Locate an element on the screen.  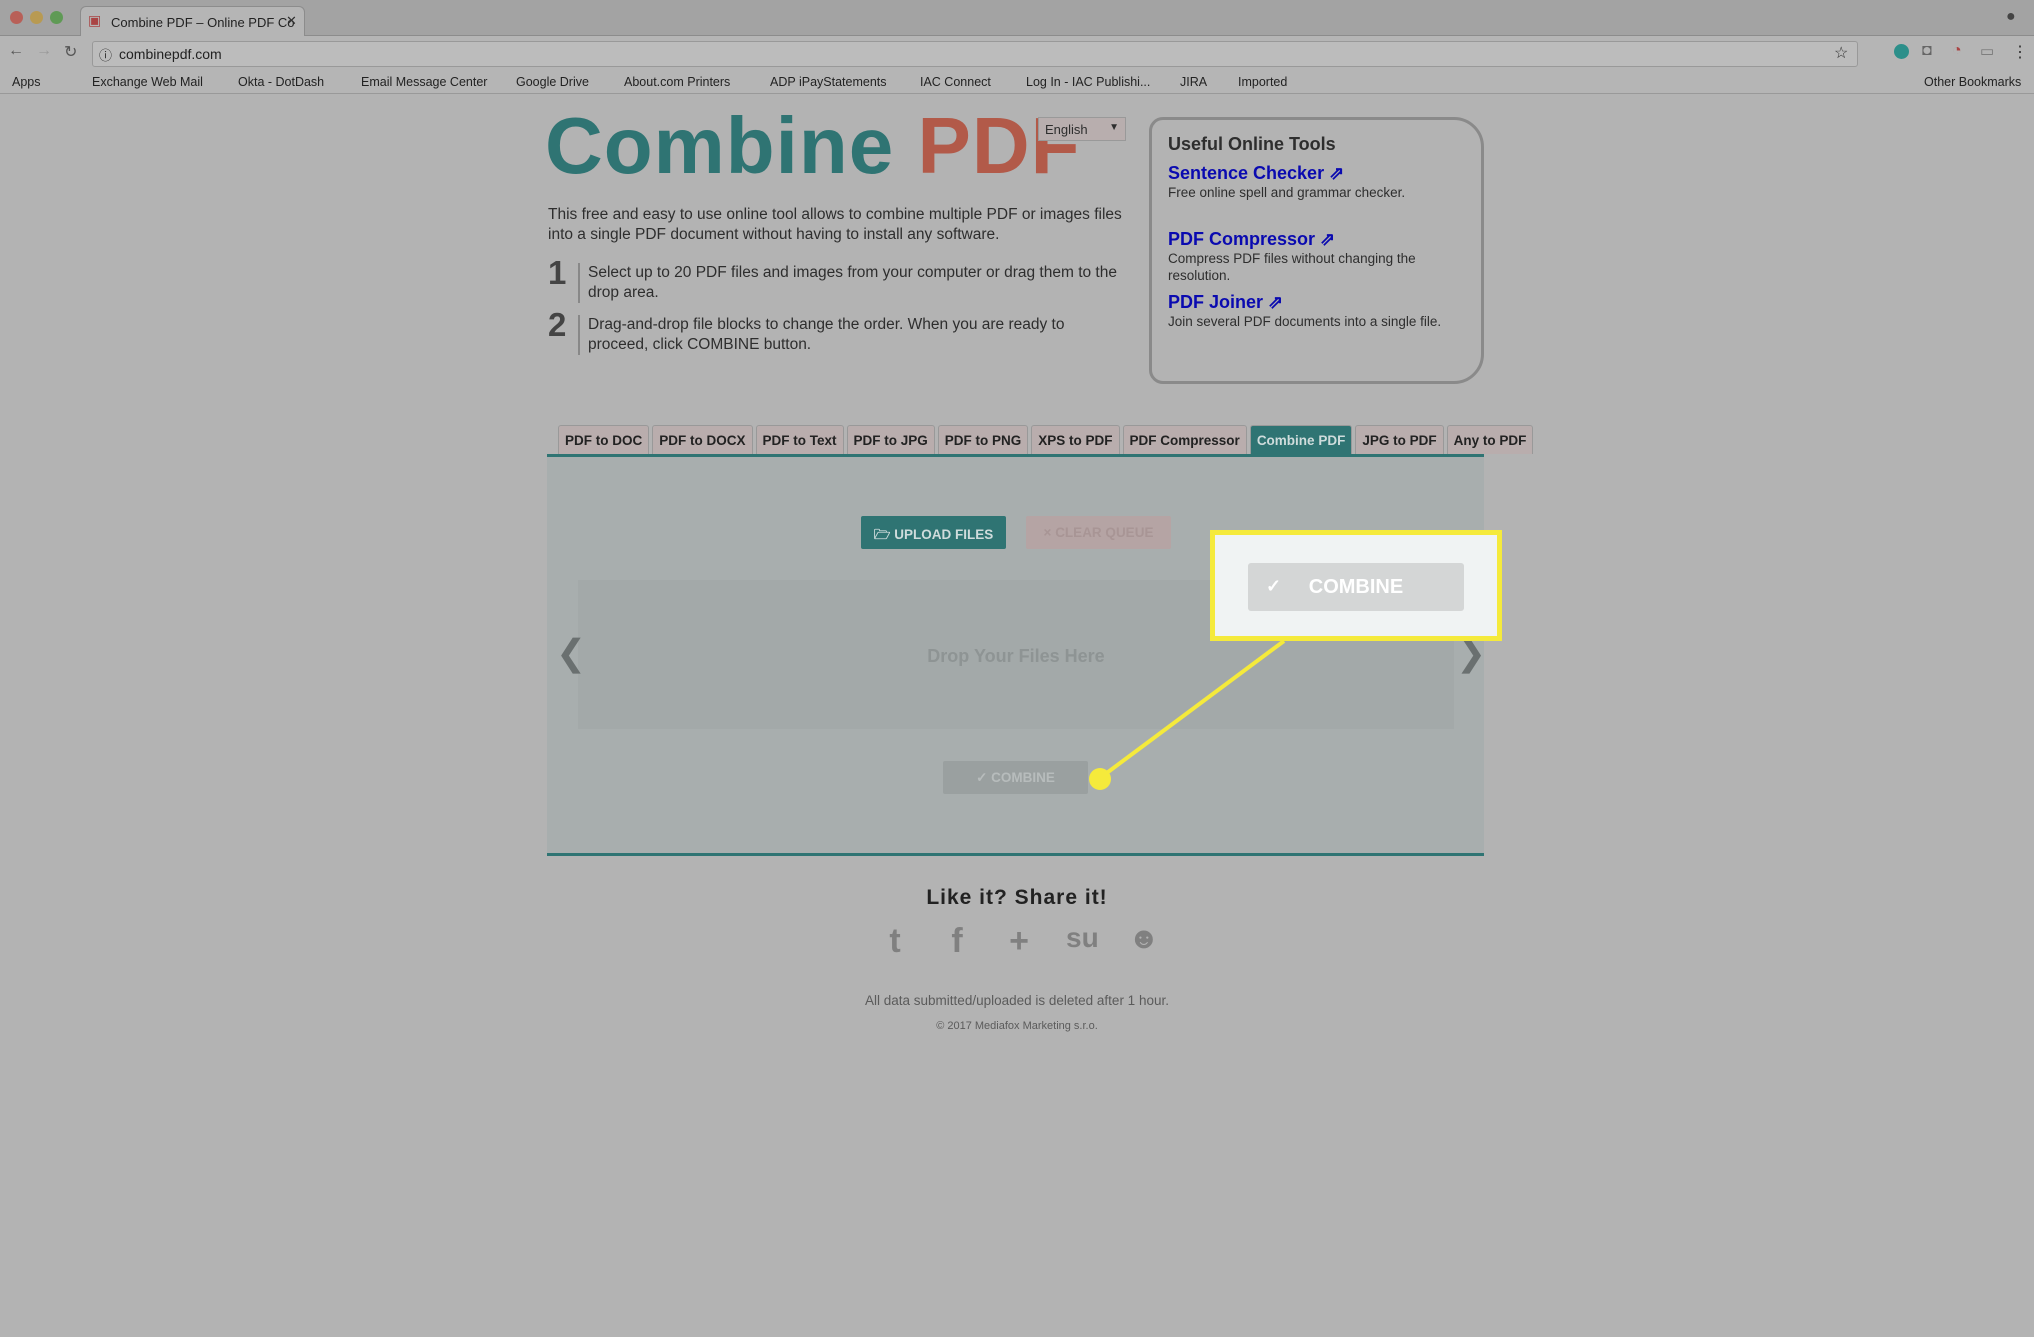
check-icon: ✓ is located at coordinates (1274, 586).